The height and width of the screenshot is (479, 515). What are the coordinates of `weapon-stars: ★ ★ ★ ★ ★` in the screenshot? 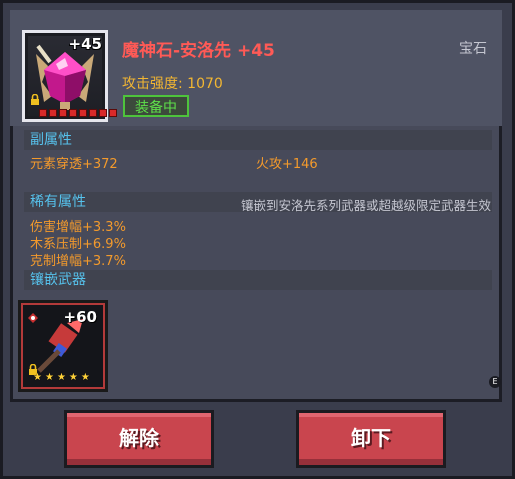 It's located at (61, 378).